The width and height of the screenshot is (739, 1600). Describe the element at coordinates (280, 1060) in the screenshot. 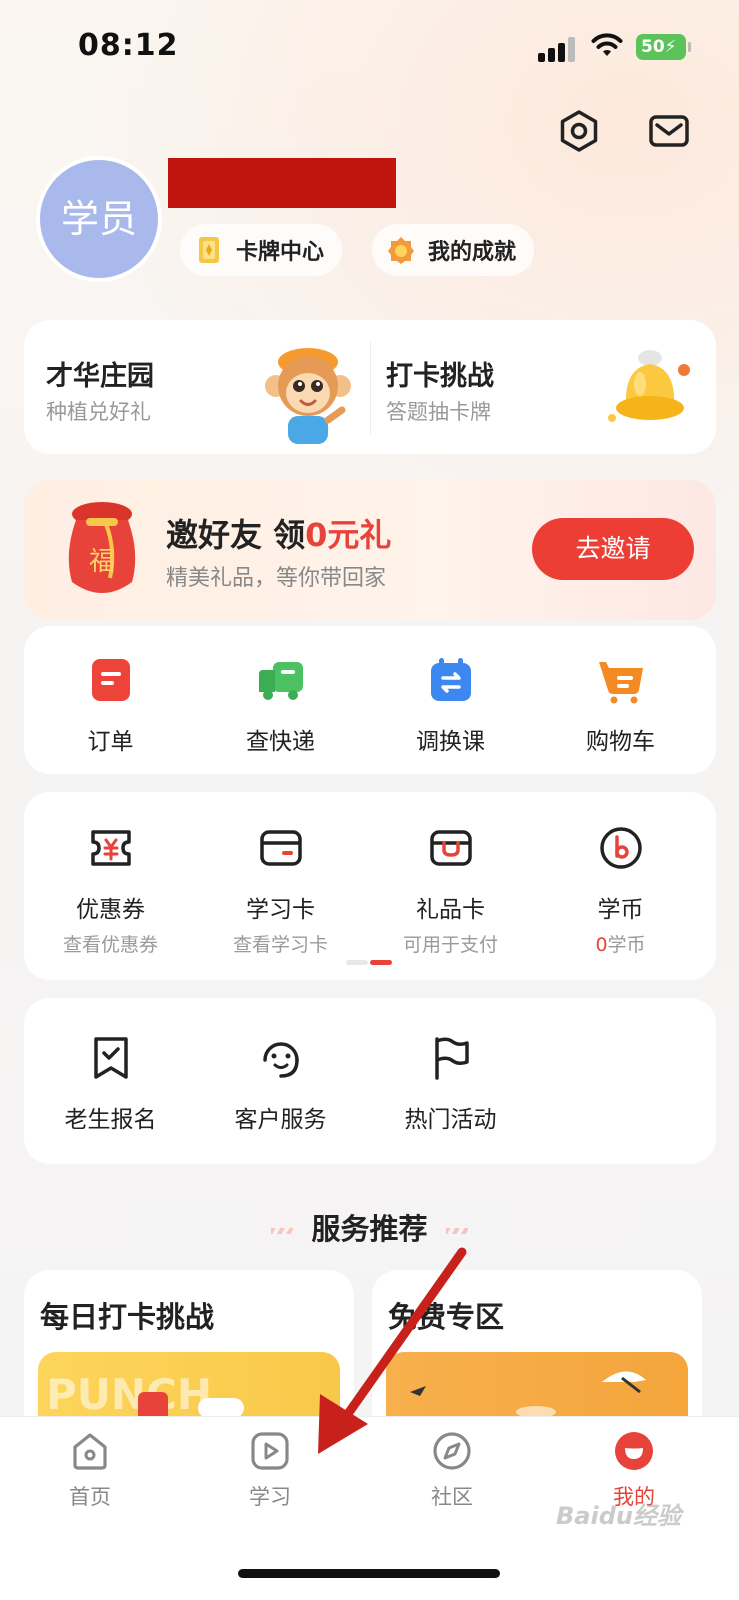

I see `customer-service-icon` at that location.